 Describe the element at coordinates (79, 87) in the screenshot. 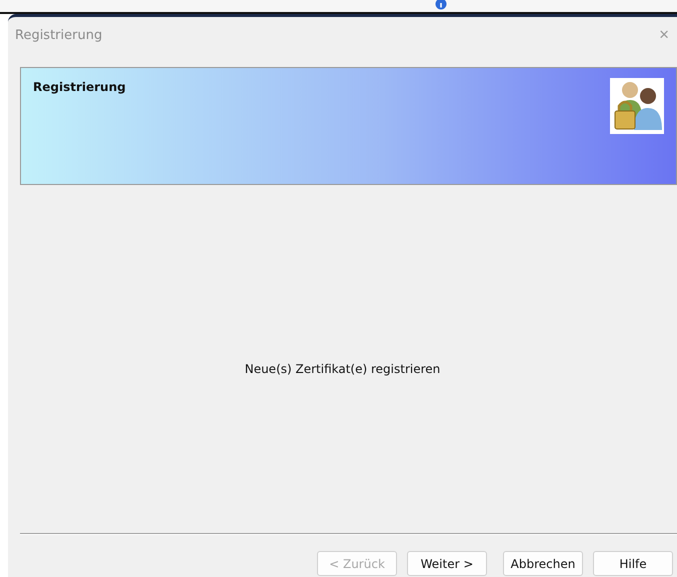

I see `banner-title: Registrierung` at that location.